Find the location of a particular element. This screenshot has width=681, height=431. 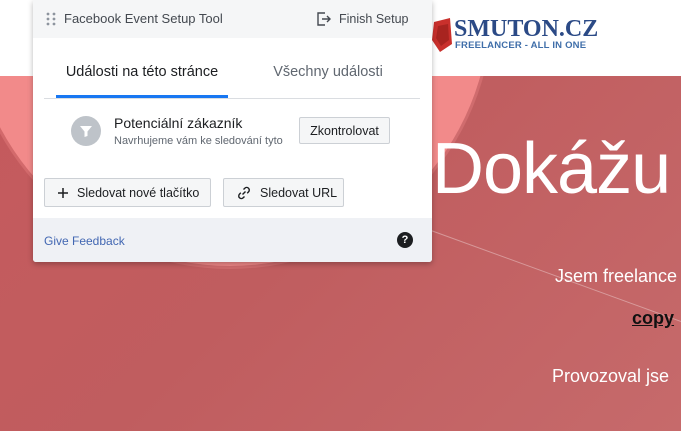

filter-icon is located at coordinates (86, 131).